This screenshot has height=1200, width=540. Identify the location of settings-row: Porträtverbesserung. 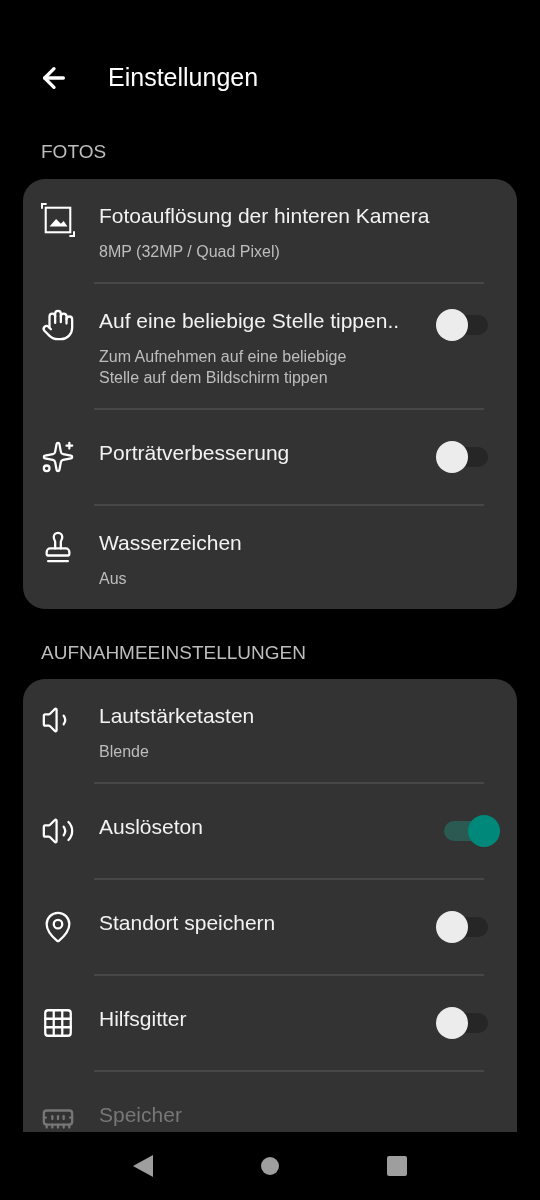
(270, 456).